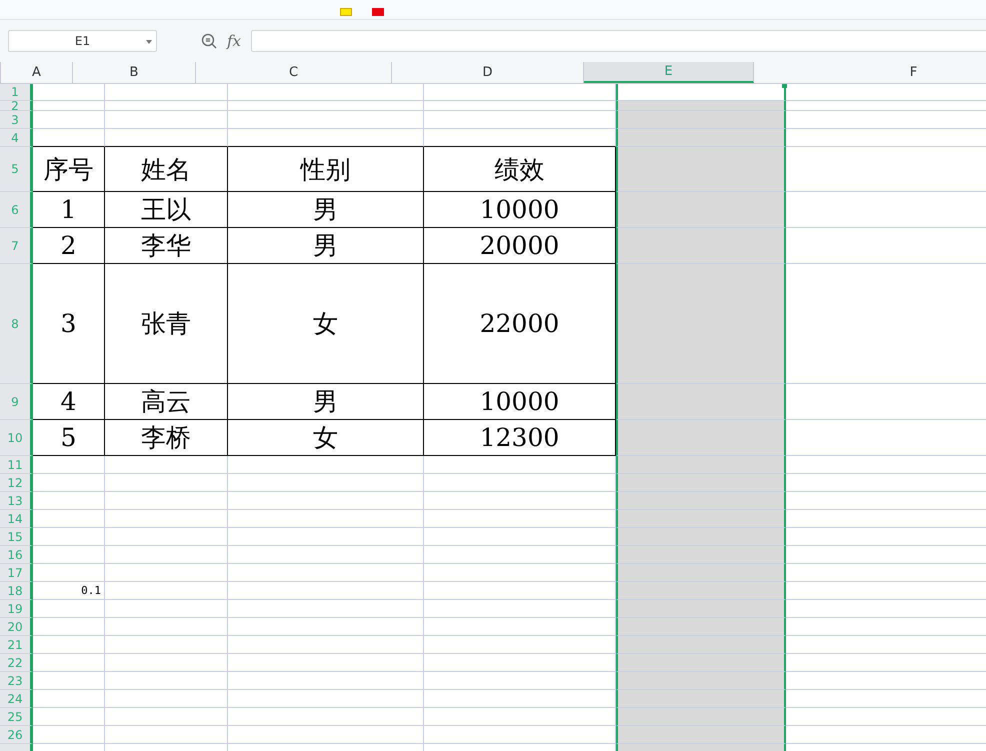  I want to click on row-header: 9, so click(16, 402).